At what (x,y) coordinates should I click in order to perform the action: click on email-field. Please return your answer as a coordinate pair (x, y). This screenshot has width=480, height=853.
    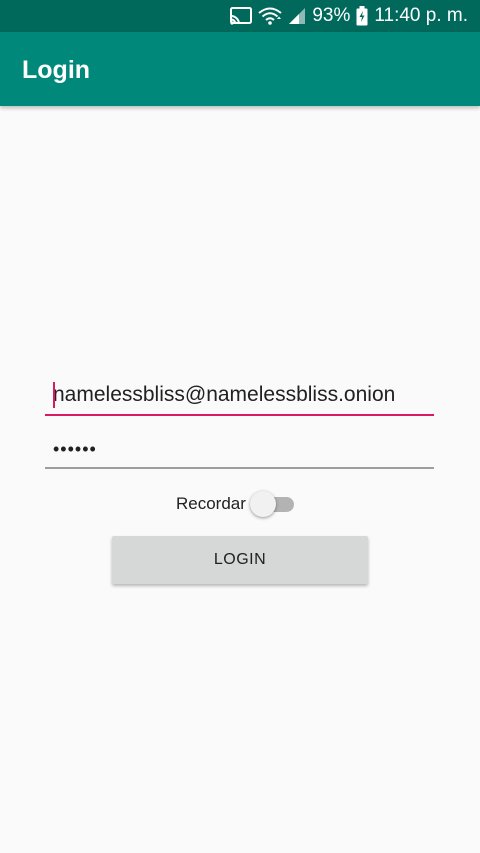
    Looking at the image, I should click on (239, 395).